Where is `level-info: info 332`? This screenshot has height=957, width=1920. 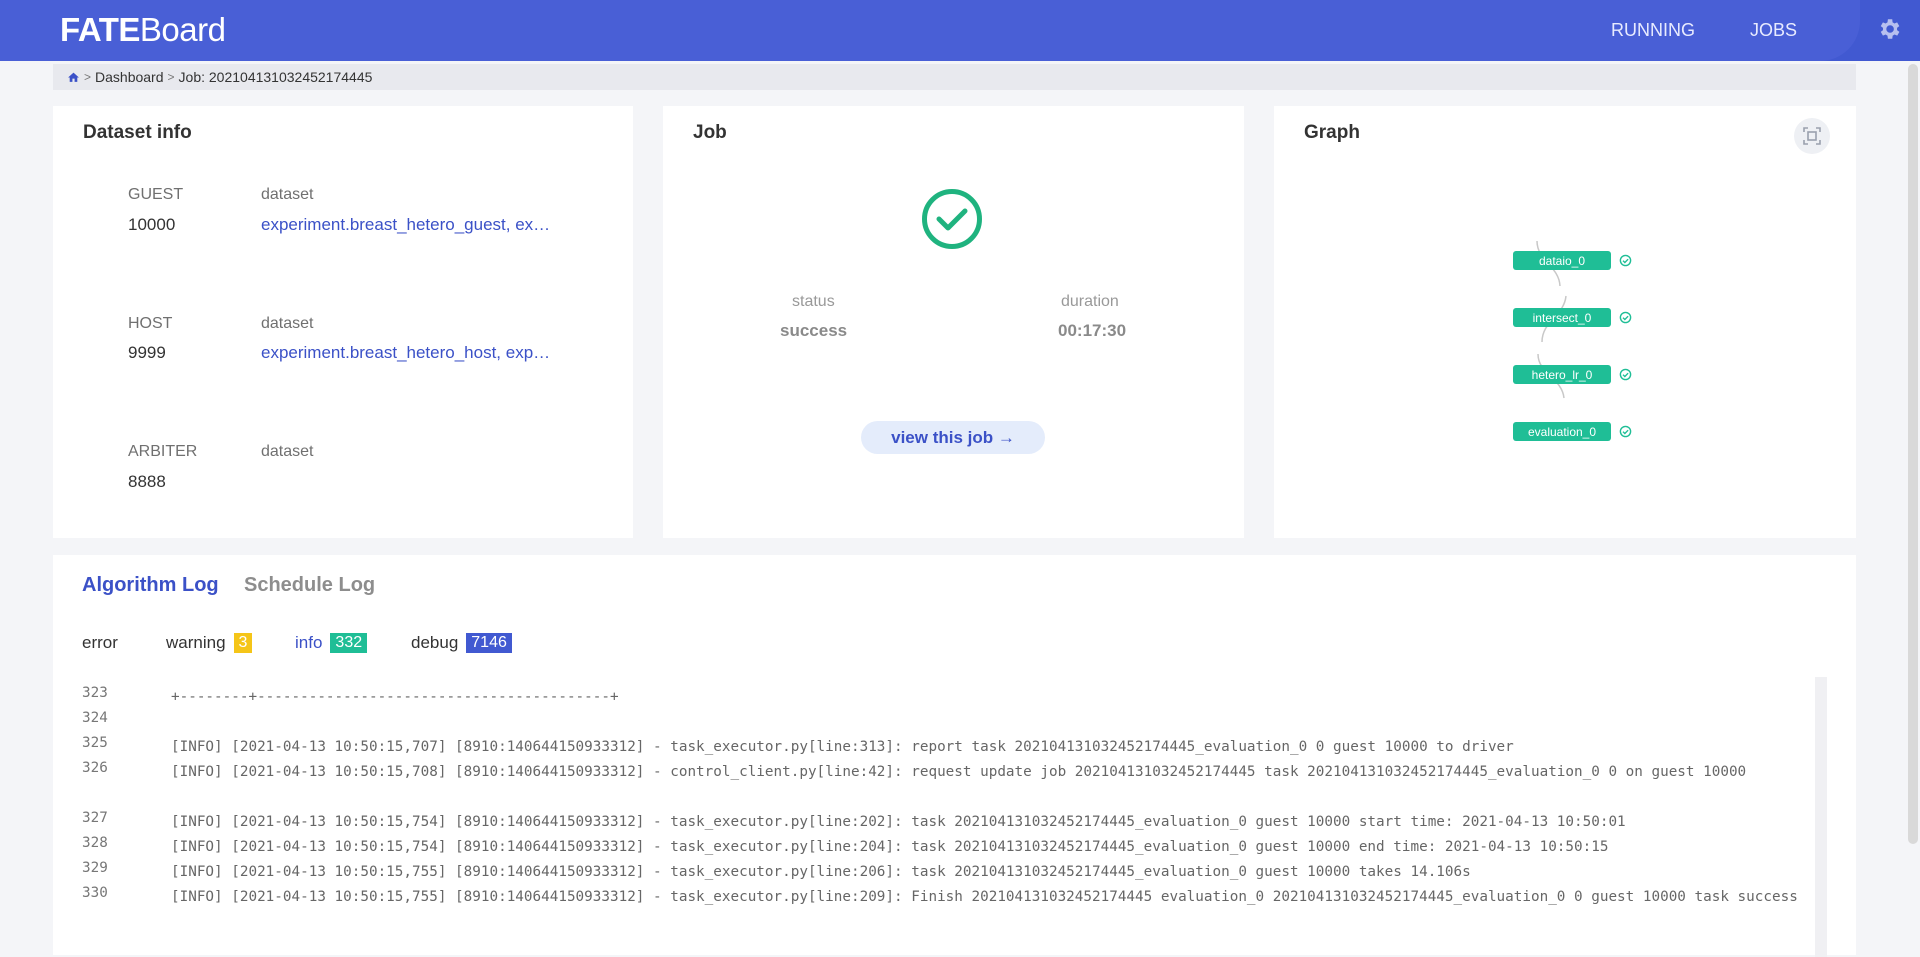 level-info: info 332 is located at coordinates (331, 643).